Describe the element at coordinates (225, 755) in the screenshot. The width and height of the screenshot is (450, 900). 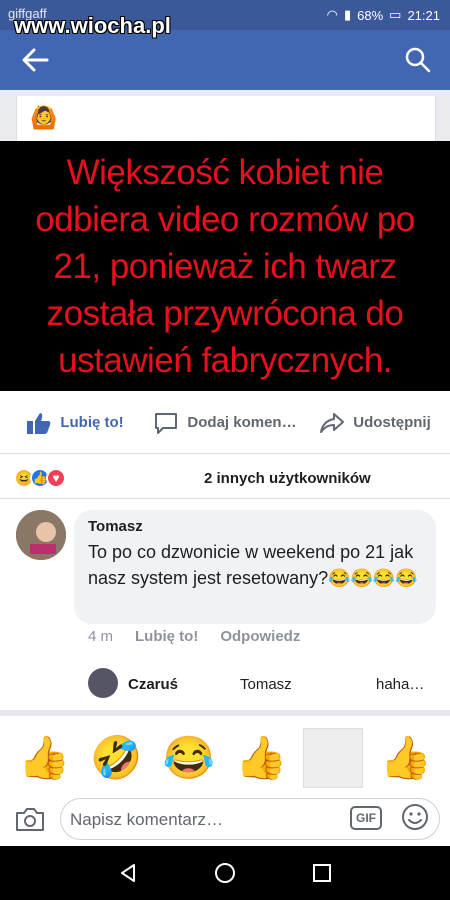
I see `sticker-bar: 👍 🤣 😂 👍 👍` at that location.